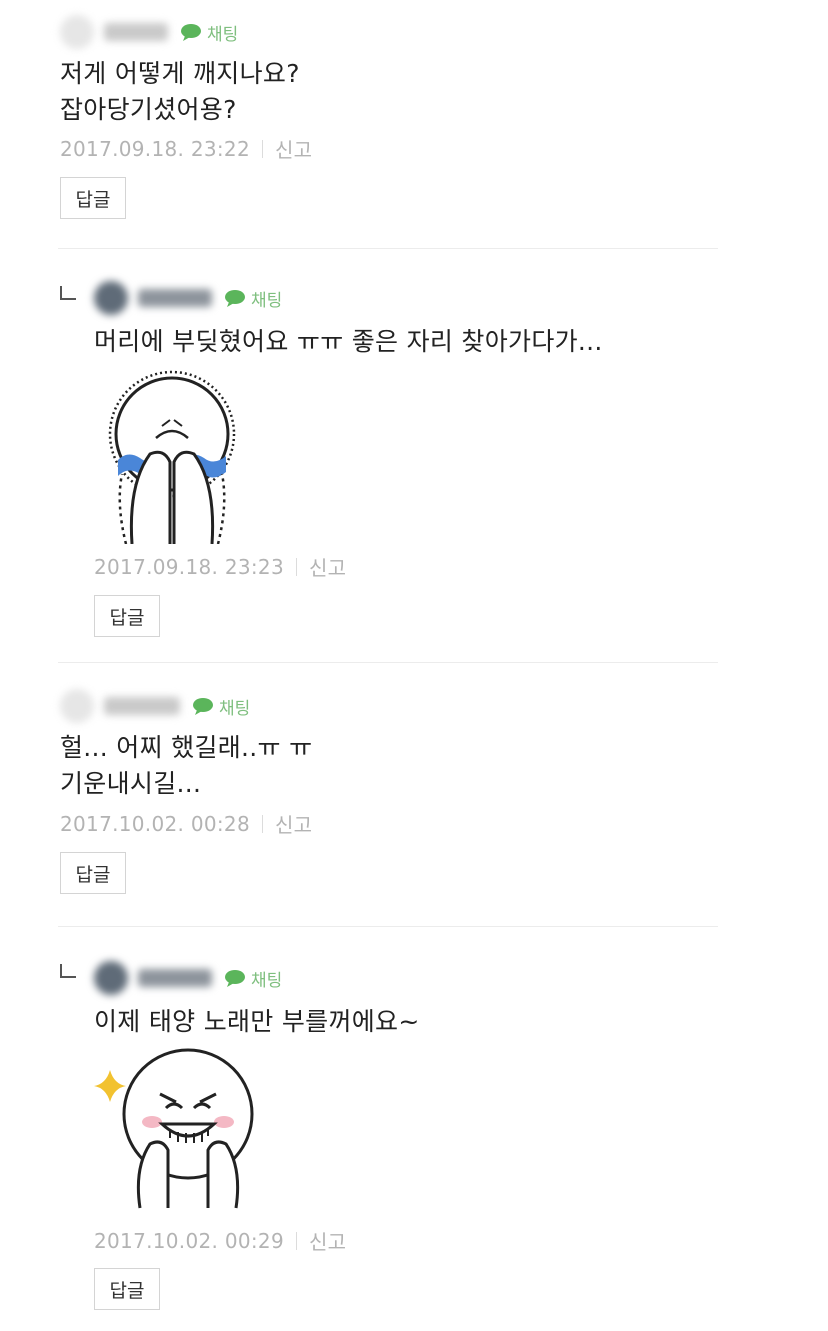 The height and width of the screenshot is (1331, 828). Describe the element at coordinates (174, 1128) in the screenshot. I see `grinning-face-sticker` at that location.